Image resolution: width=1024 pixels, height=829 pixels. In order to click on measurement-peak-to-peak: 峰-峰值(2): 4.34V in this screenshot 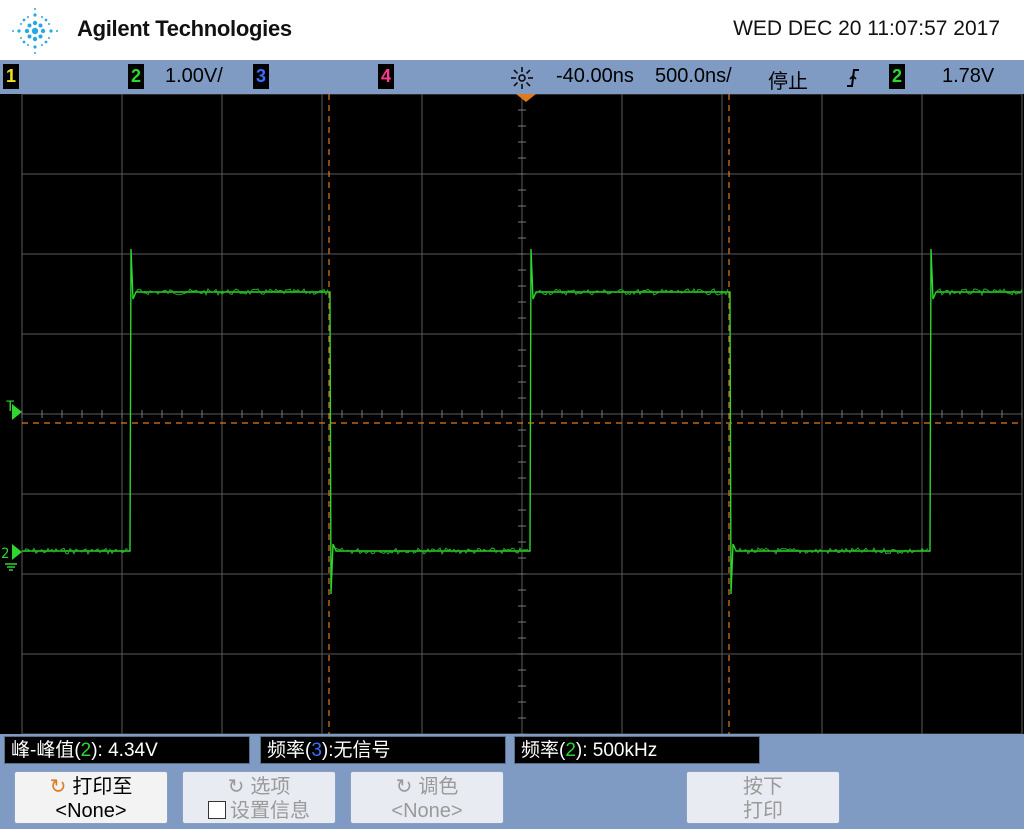, I will do `click(127, 750)`.